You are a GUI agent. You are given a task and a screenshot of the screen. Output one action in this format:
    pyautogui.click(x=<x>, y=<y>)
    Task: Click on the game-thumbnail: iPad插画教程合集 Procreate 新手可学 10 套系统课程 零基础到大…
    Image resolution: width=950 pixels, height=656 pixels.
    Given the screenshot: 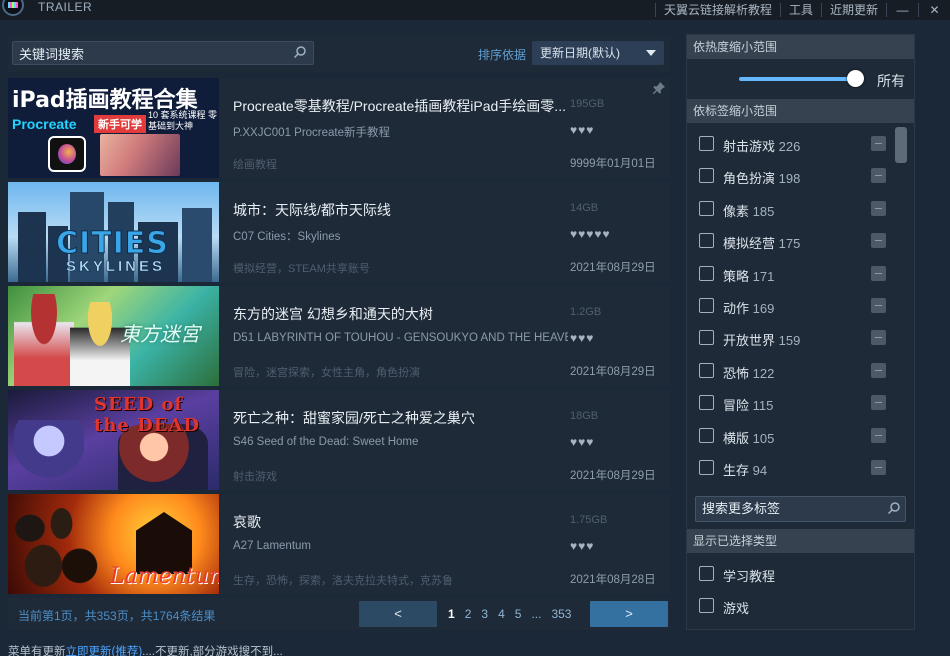 What is the action you would take?
    pyautogui.click(x=113, y=128)
    